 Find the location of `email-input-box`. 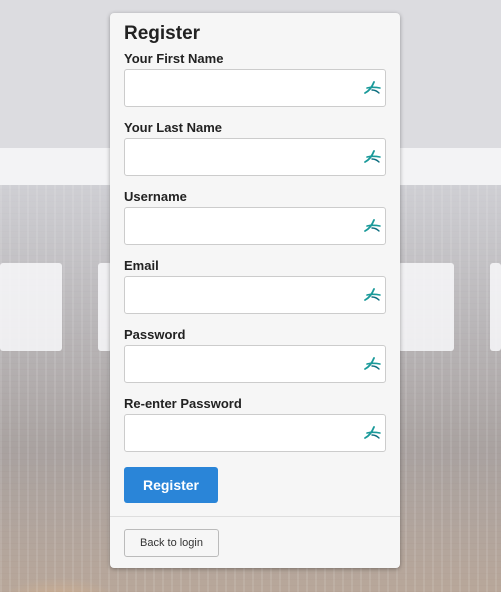

email-input-box is located at coordinates (255, 295).